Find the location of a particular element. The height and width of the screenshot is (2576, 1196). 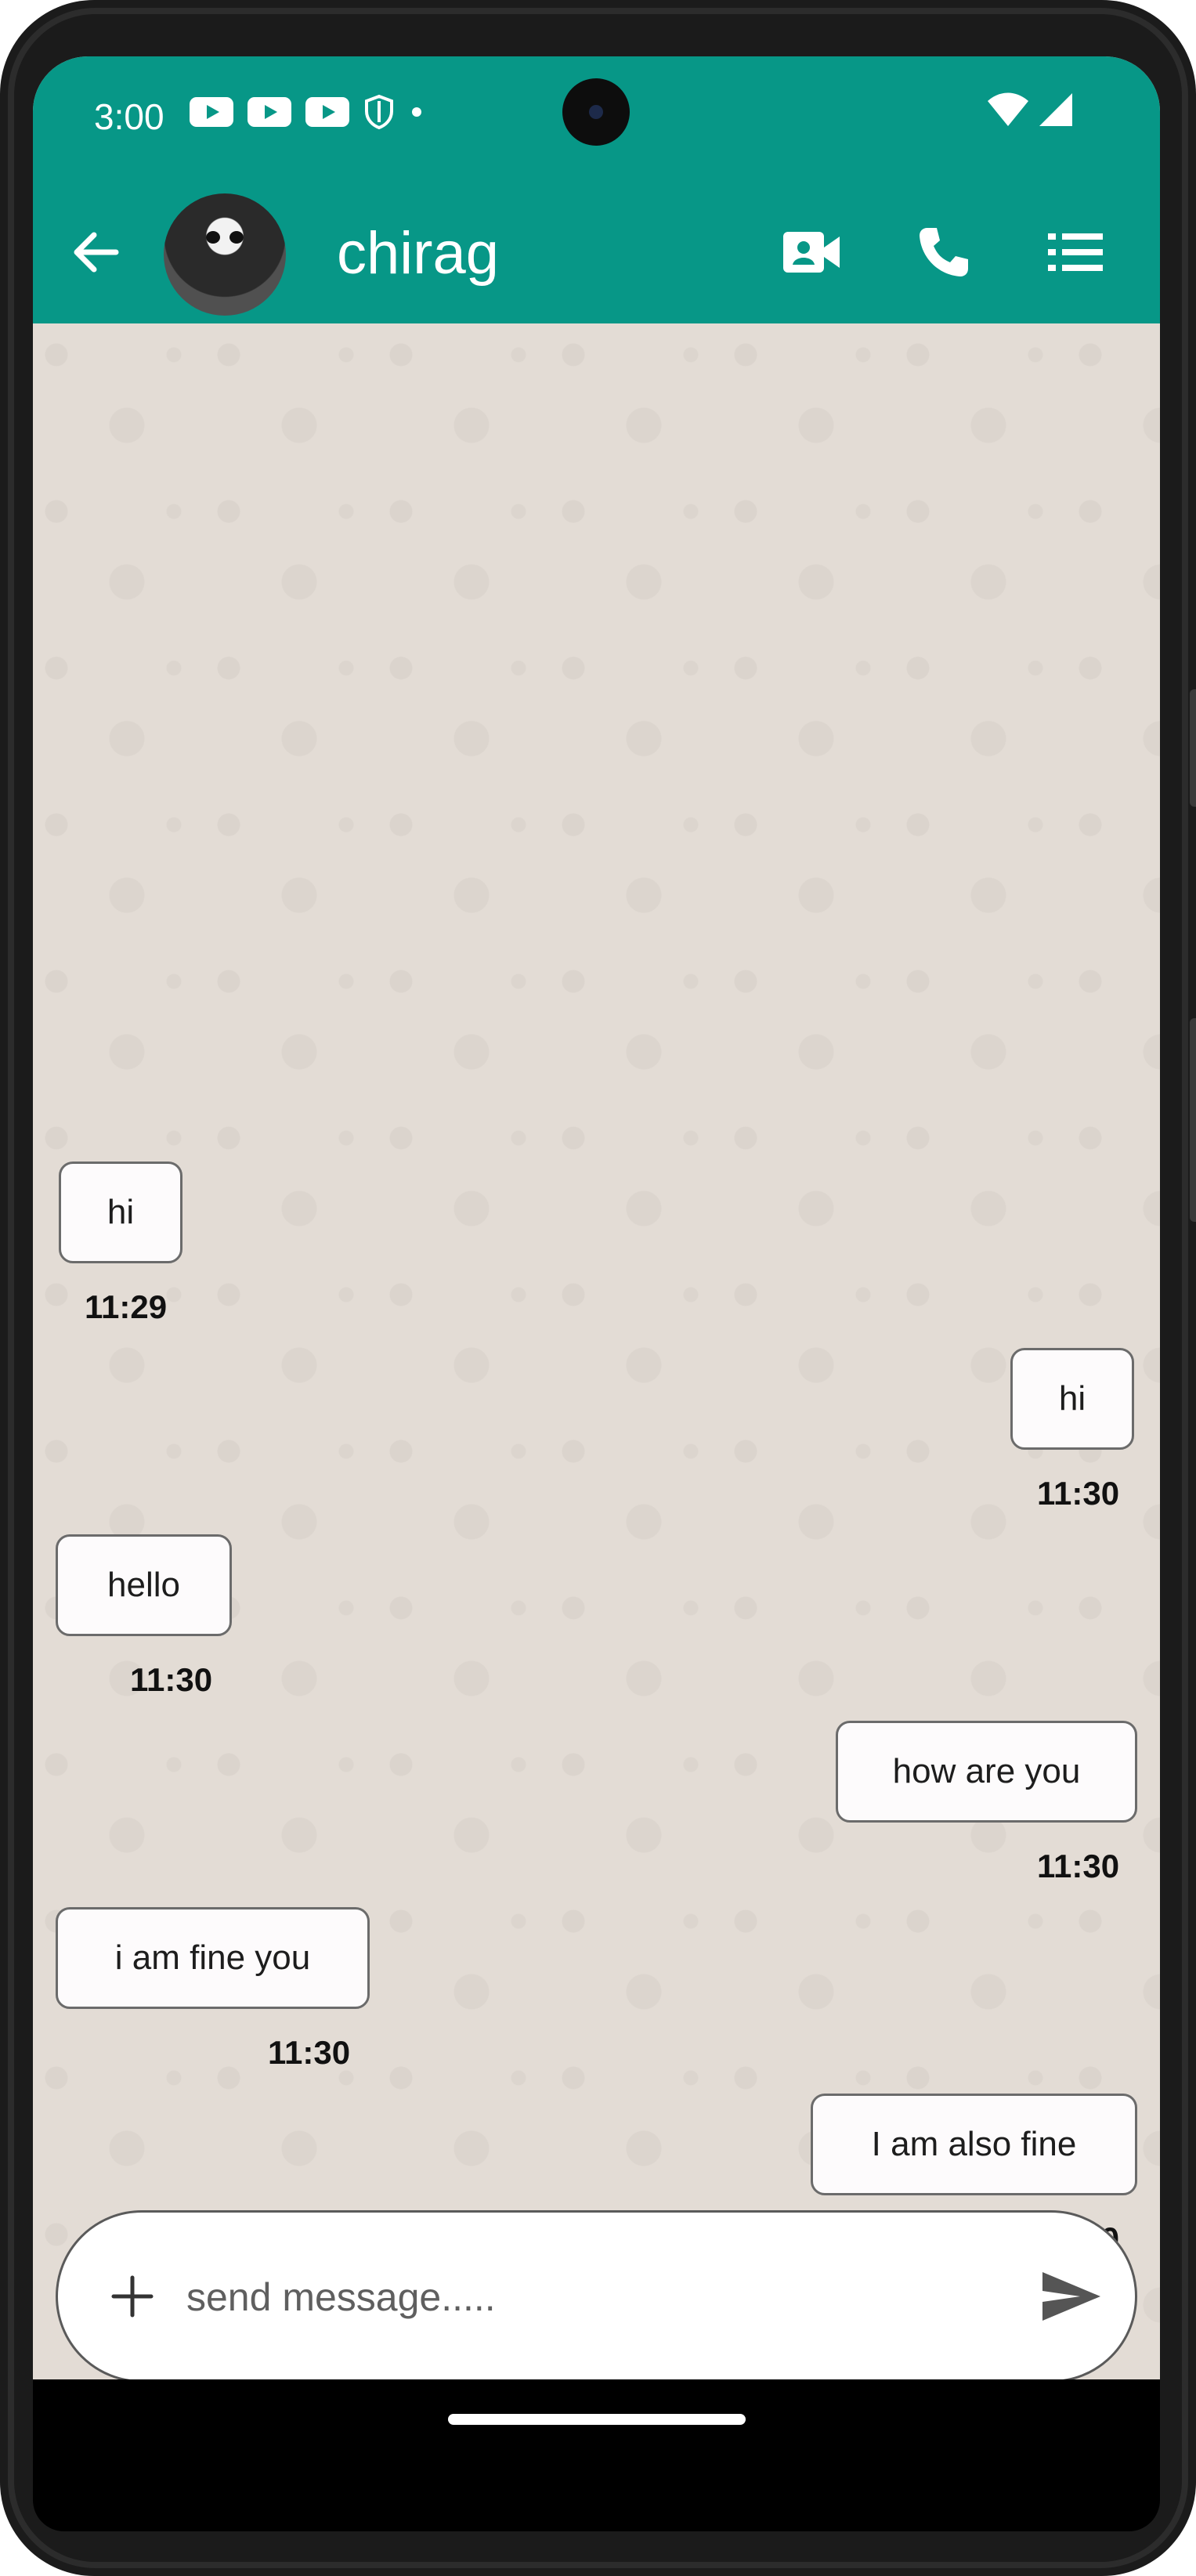

video-call-icon is located at coordinates (811, 252).